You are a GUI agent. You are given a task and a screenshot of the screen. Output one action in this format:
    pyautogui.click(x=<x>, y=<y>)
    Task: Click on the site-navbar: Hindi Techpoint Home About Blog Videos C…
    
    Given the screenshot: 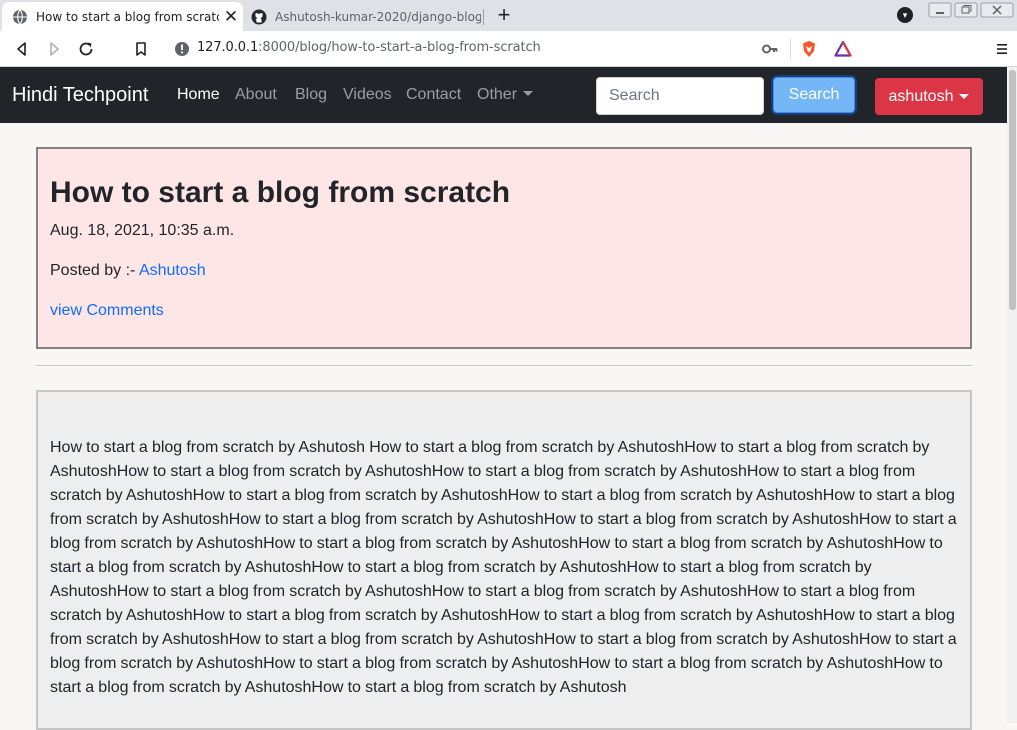 What is the action you would take?
    pyautogui.click(x=503, y=95)
    